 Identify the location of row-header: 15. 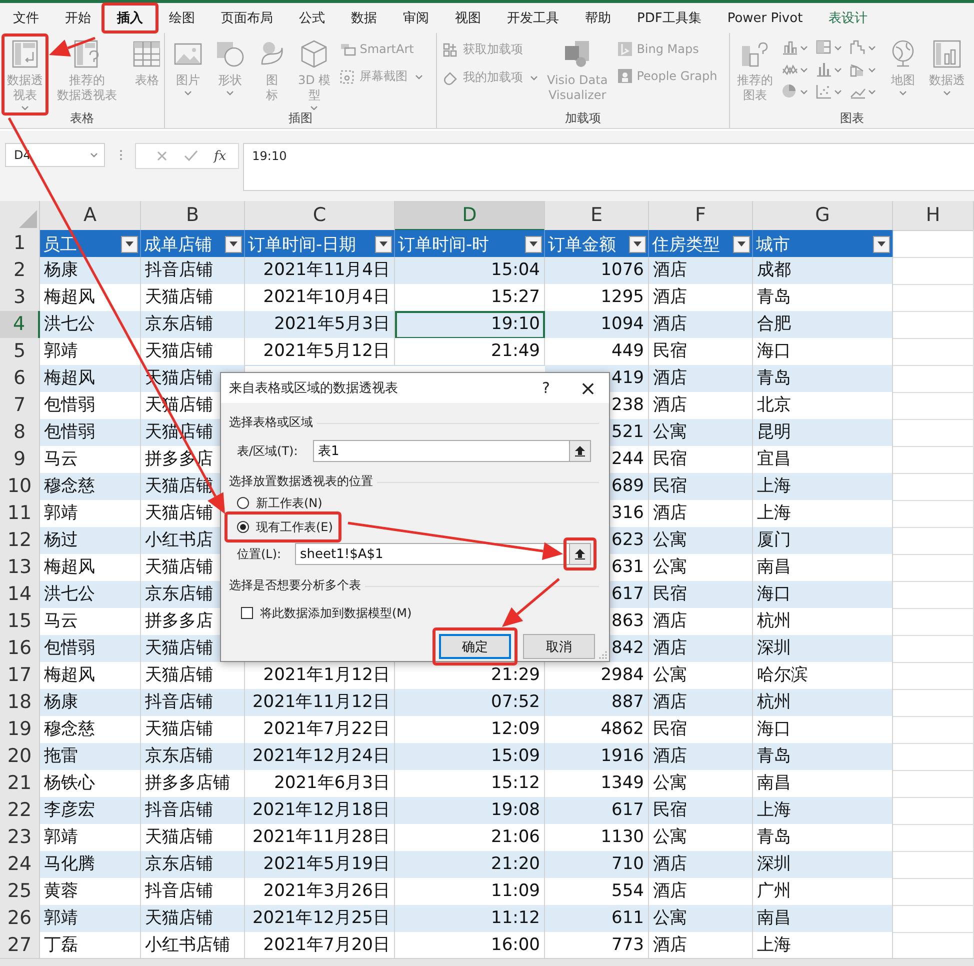
(20, 622).